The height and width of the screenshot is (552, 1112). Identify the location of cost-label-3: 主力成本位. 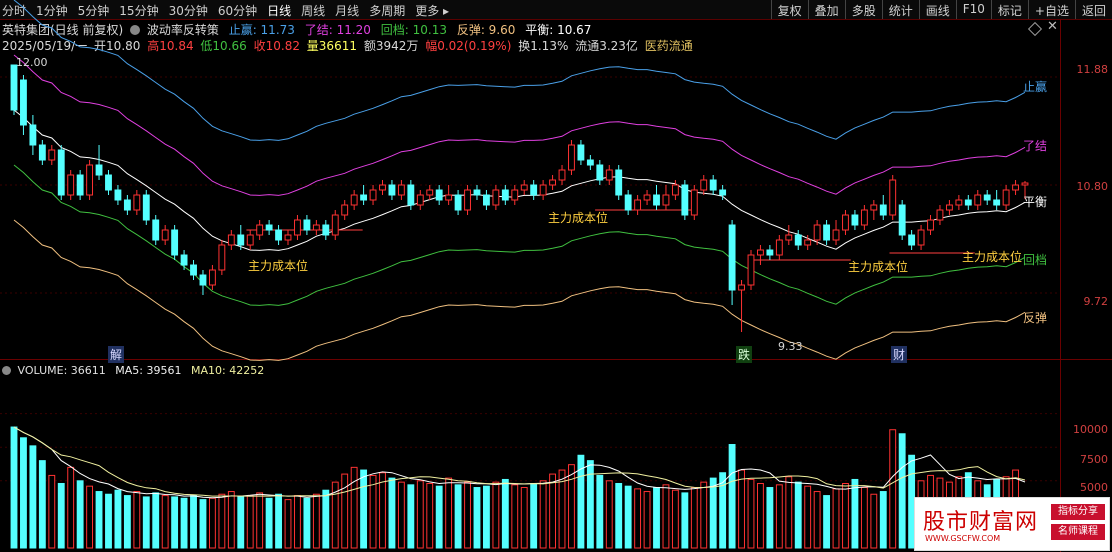
(878, 267).